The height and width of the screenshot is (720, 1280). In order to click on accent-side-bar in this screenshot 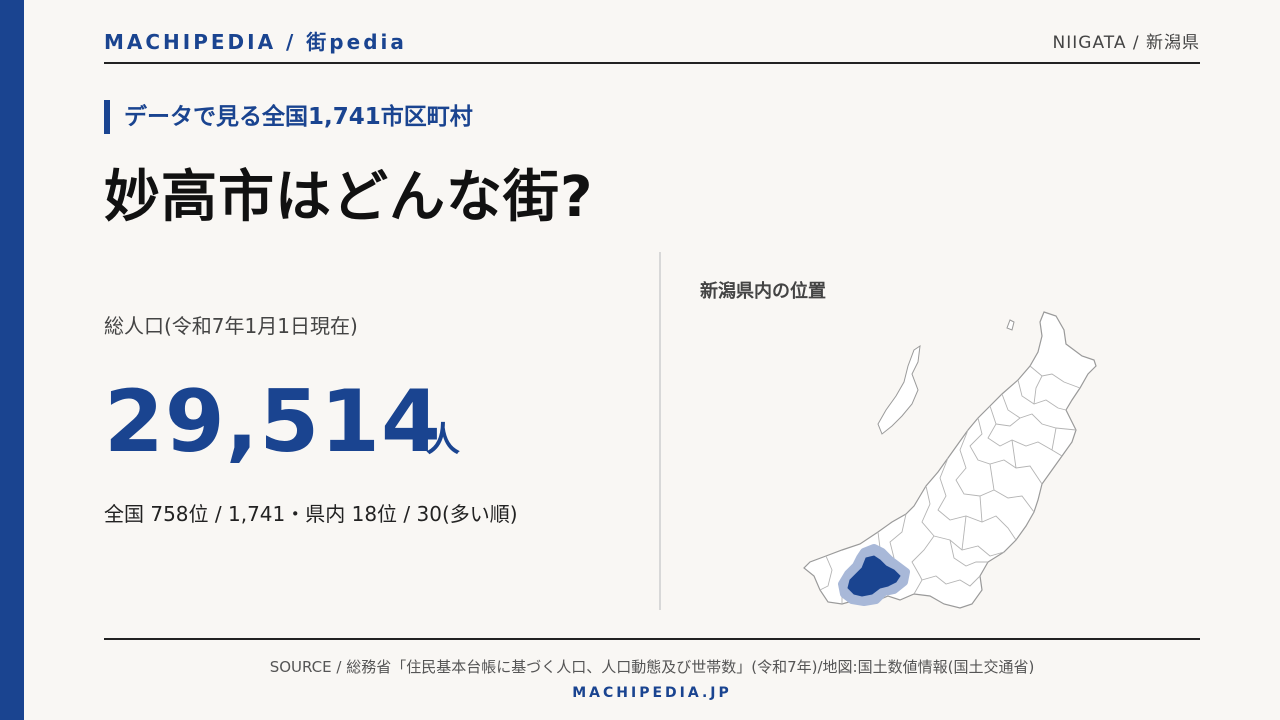, I will do `click(12, 360)`.